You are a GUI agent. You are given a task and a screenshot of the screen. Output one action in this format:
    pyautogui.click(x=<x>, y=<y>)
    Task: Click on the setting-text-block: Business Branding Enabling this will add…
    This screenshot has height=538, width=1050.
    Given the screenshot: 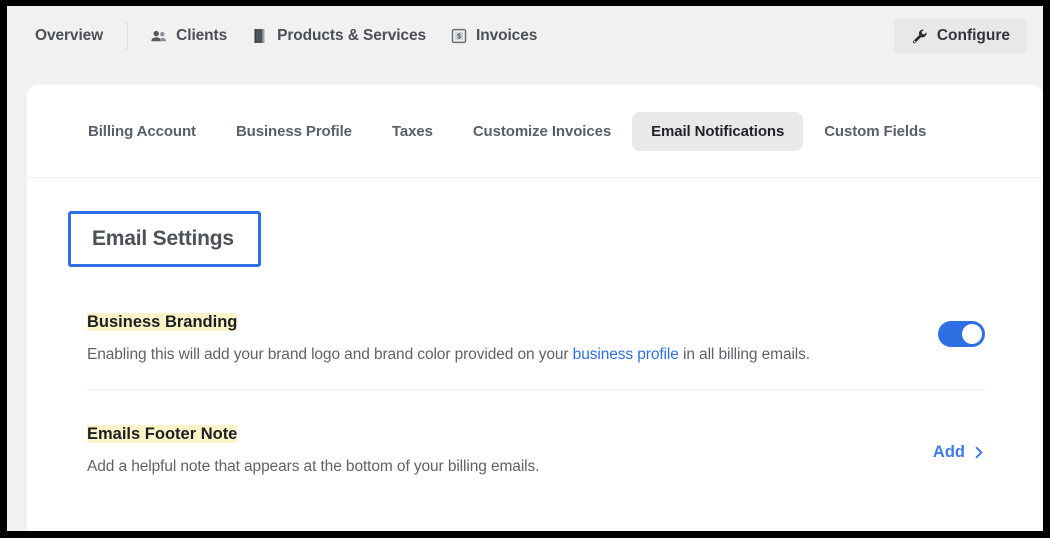 What is the action you would take?
    pyautogui.click(x=448, y=337)
    